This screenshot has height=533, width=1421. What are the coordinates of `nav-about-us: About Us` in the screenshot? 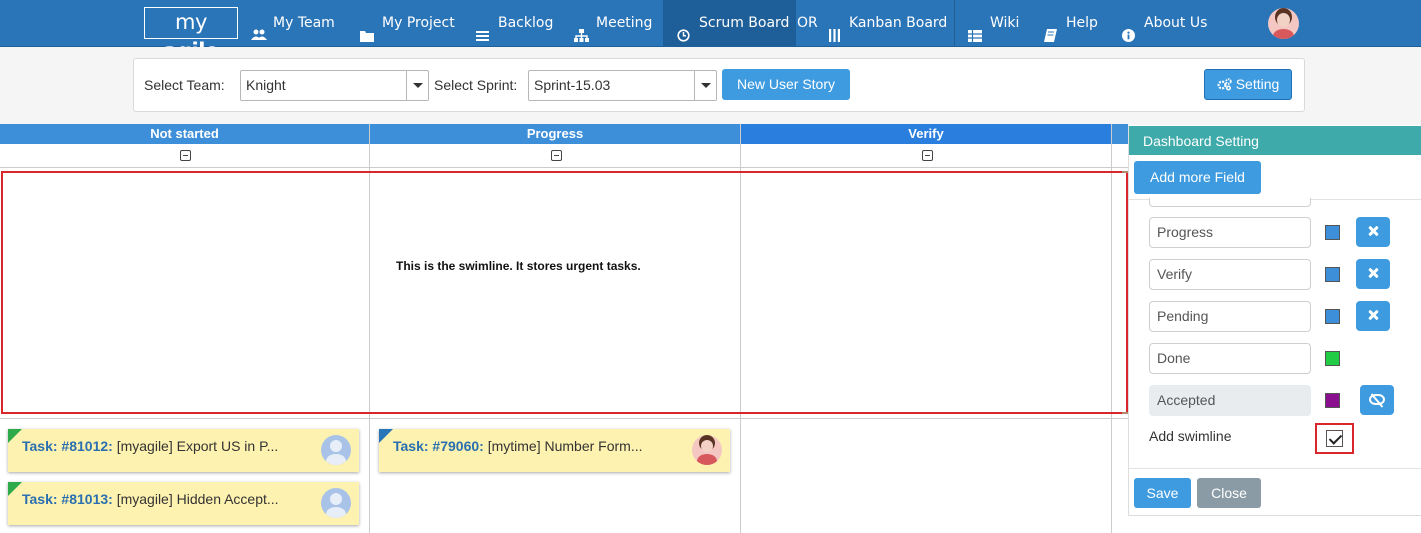 It's located at (1164, 23).